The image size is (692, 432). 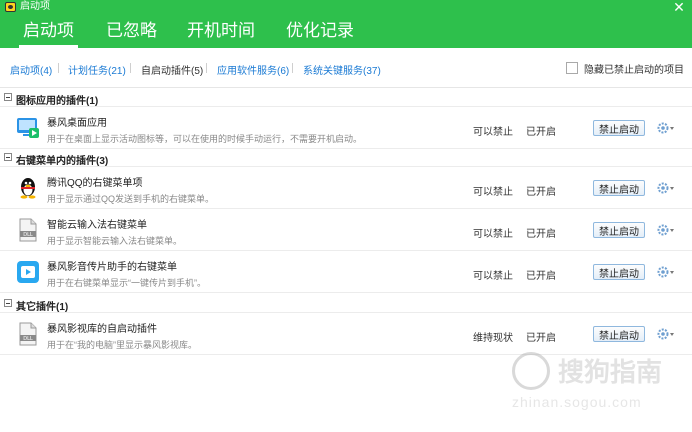 What do you see at coordinates (28, 272) in the screenshot?
I see `baofeng-player-icon` at bounding box center [28, 272].